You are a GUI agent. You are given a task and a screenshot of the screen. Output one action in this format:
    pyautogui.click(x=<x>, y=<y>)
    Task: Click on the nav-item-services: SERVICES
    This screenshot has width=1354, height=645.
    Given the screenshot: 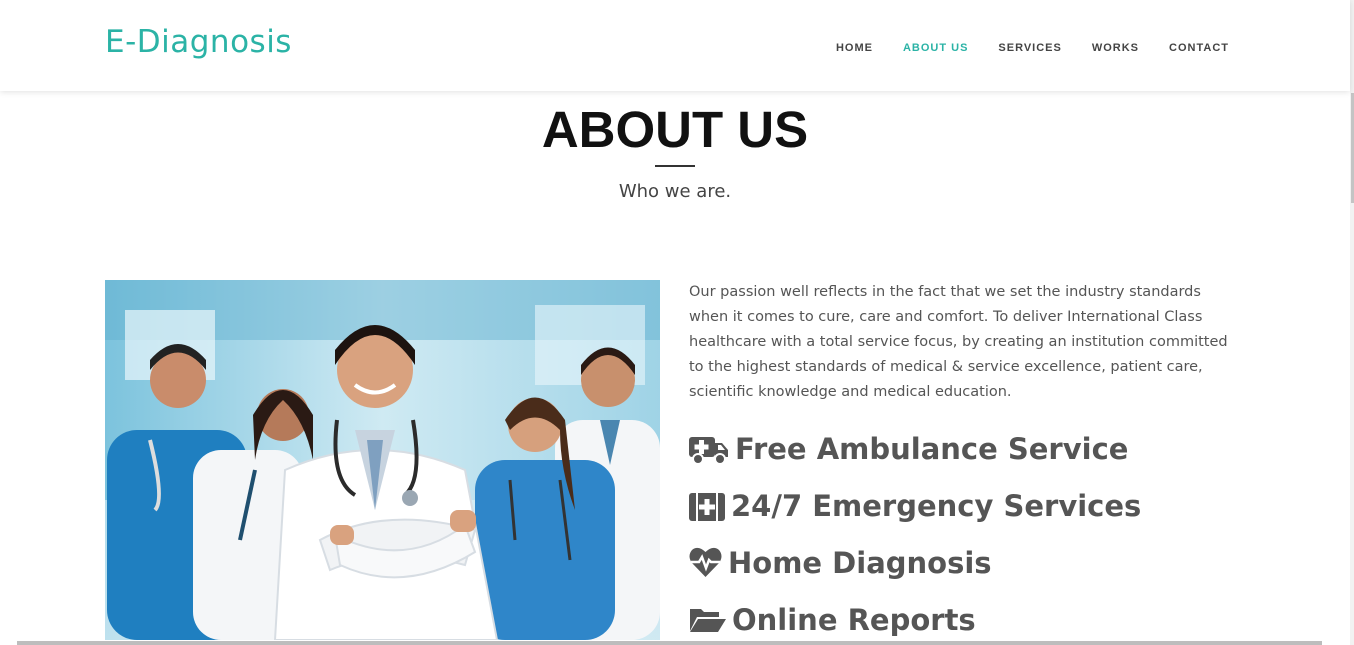 What is the action you would take?
    pyautogui.click(x=1029, y=47)
    